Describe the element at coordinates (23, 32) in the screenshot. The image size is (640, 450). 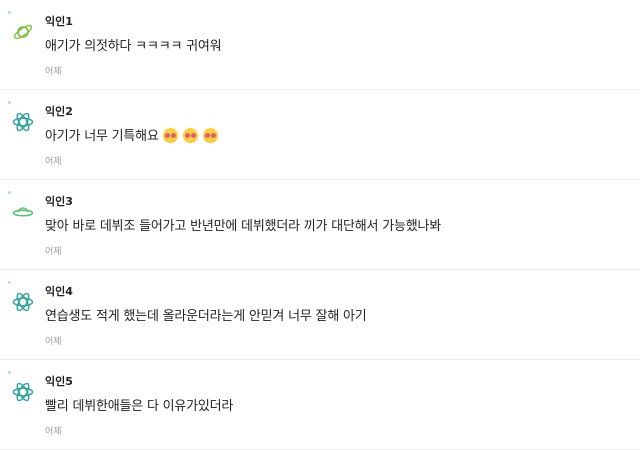
I see `saturn-icon` at that location.